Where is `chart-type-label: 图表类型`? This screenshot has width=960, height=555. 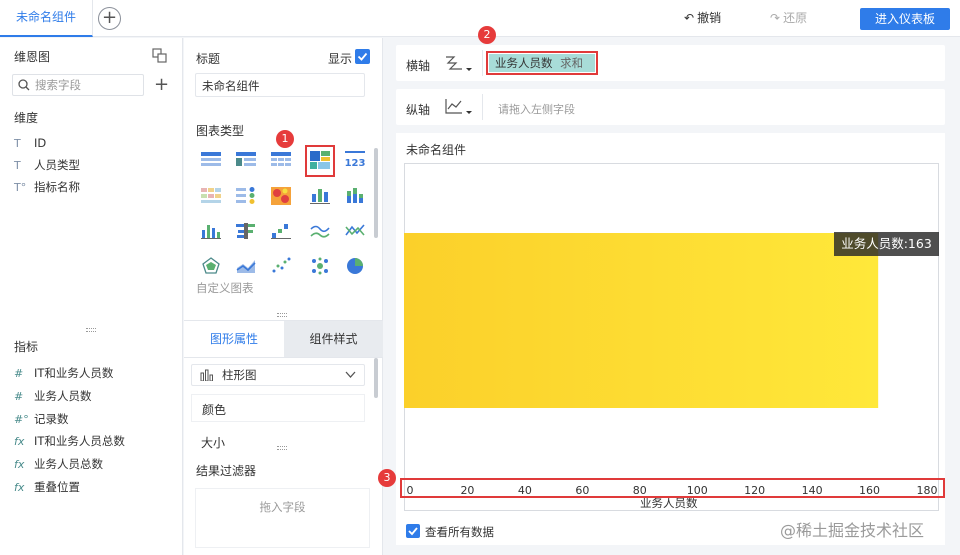 chart-type-label: 图表类型 is located at coordinates (220, 131).